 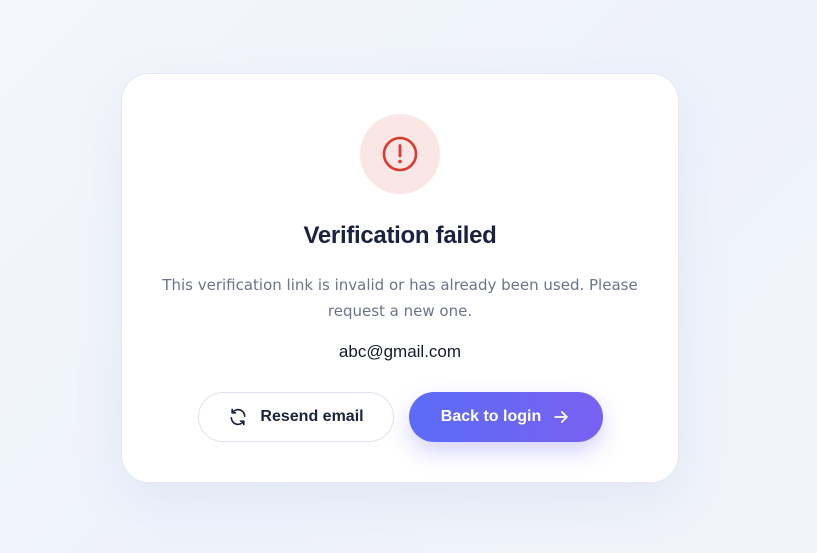 I want to click on error-icon-badge, so click(x=400, y=154).